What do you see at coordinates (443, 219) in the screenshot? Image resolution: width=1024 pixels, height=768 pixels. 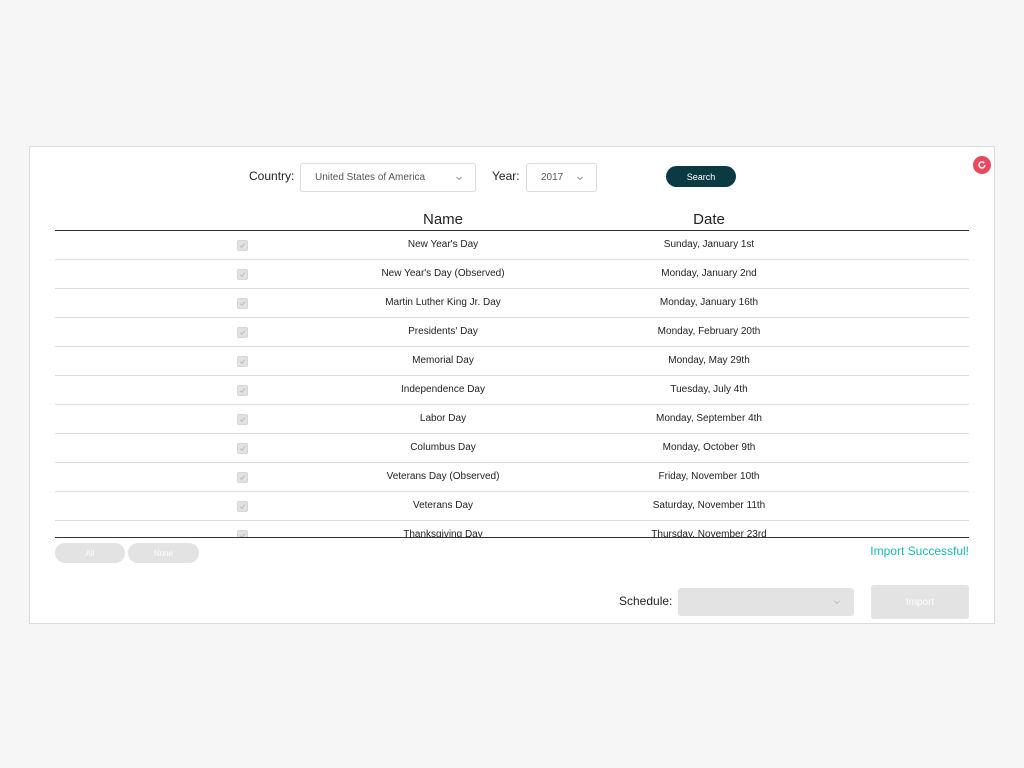 I see `column-header-name: Name` at bounding box center [443, 219].